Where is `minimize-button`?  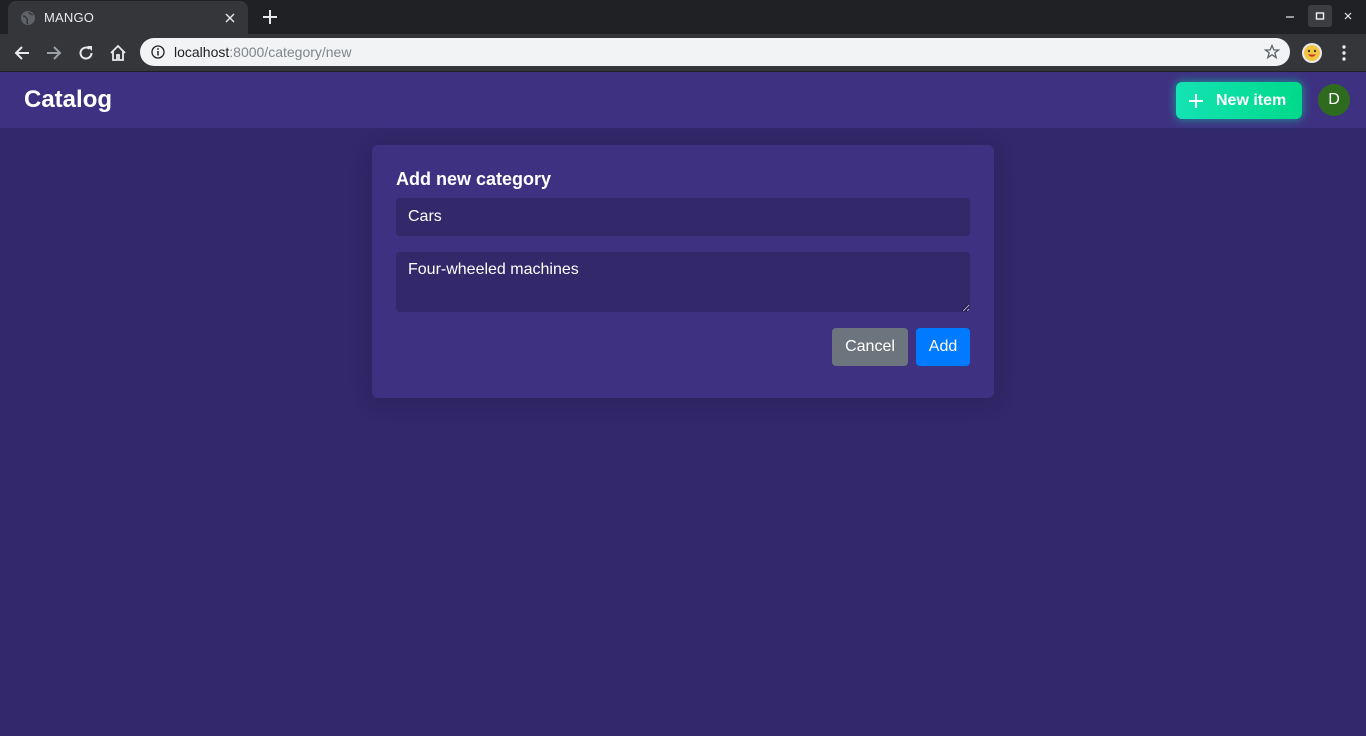
minimize-button is located at coordinates (1290, 16).